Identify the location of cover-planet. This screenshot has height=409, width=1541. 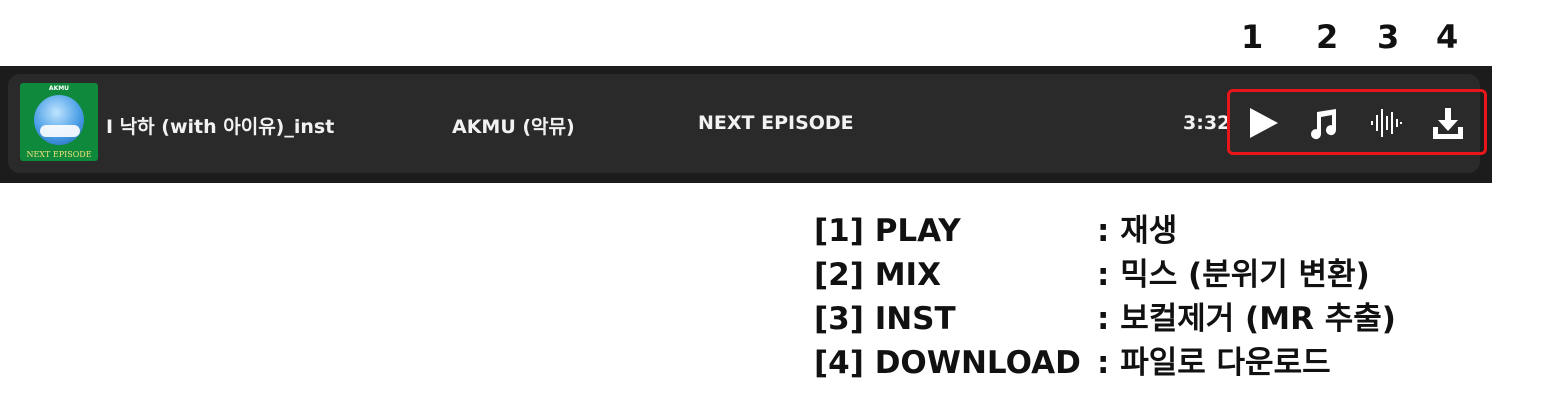
(59, 120).